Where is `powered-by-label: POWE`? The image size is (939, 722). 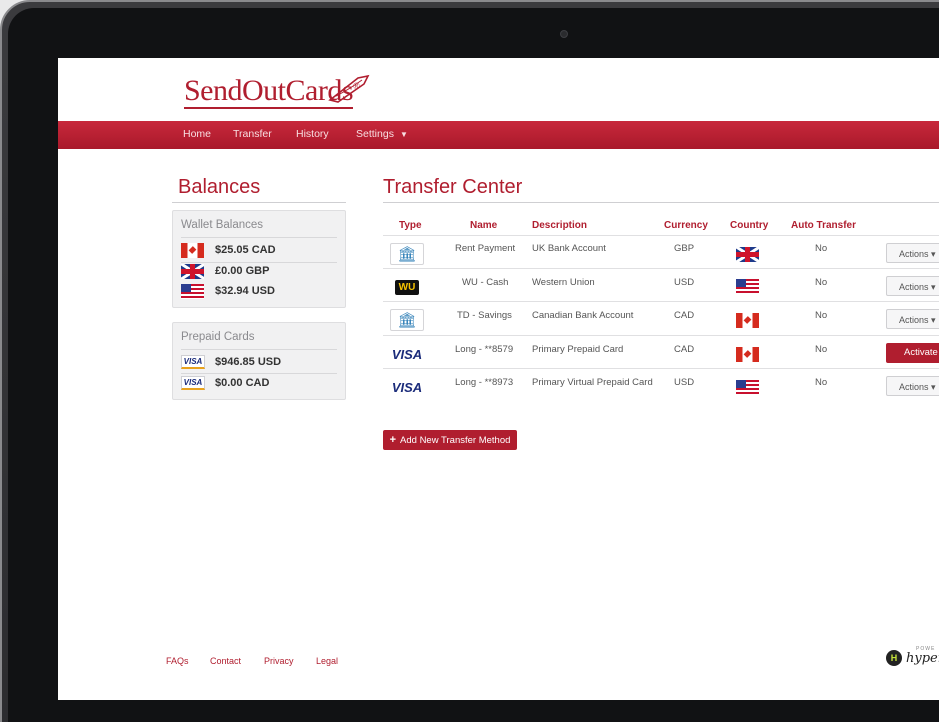 powered-by-label: POWE is located at coordinates (926, 649).